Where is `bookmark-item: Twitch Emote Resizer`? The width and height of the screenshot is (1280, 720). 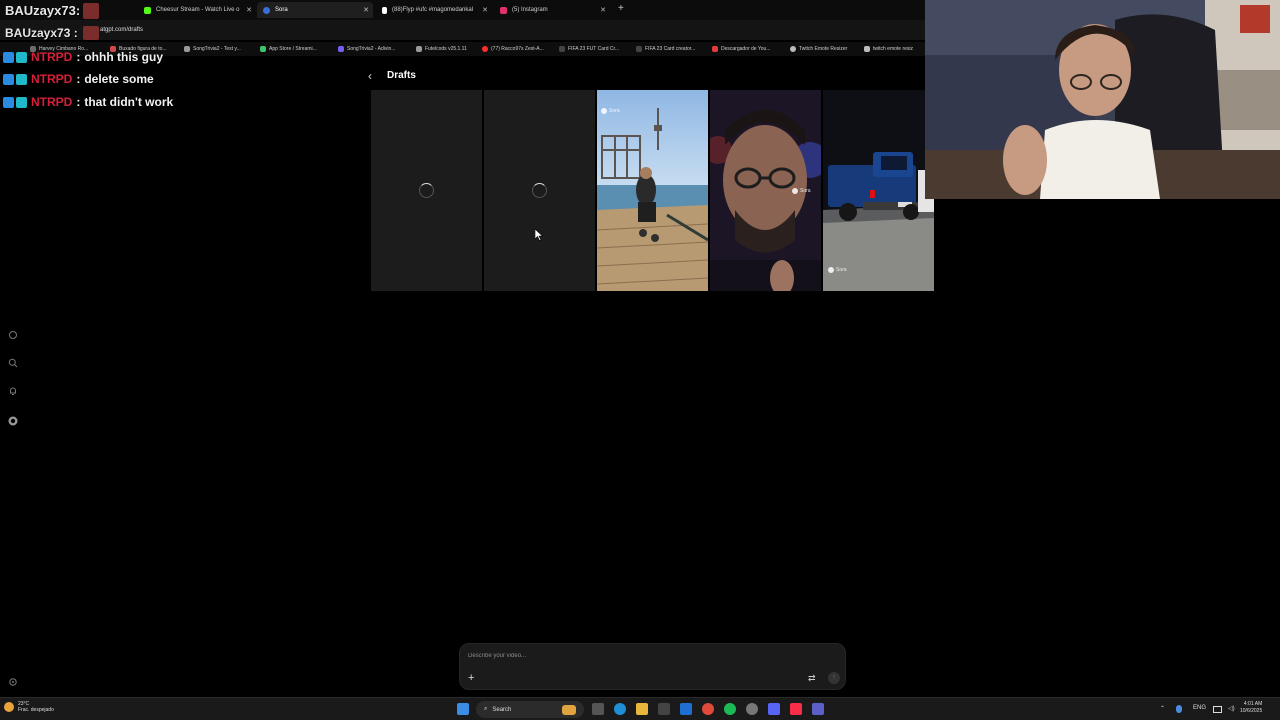
bookmark-item: Twitch Emote Resizer is located at coordinates (818, 49).